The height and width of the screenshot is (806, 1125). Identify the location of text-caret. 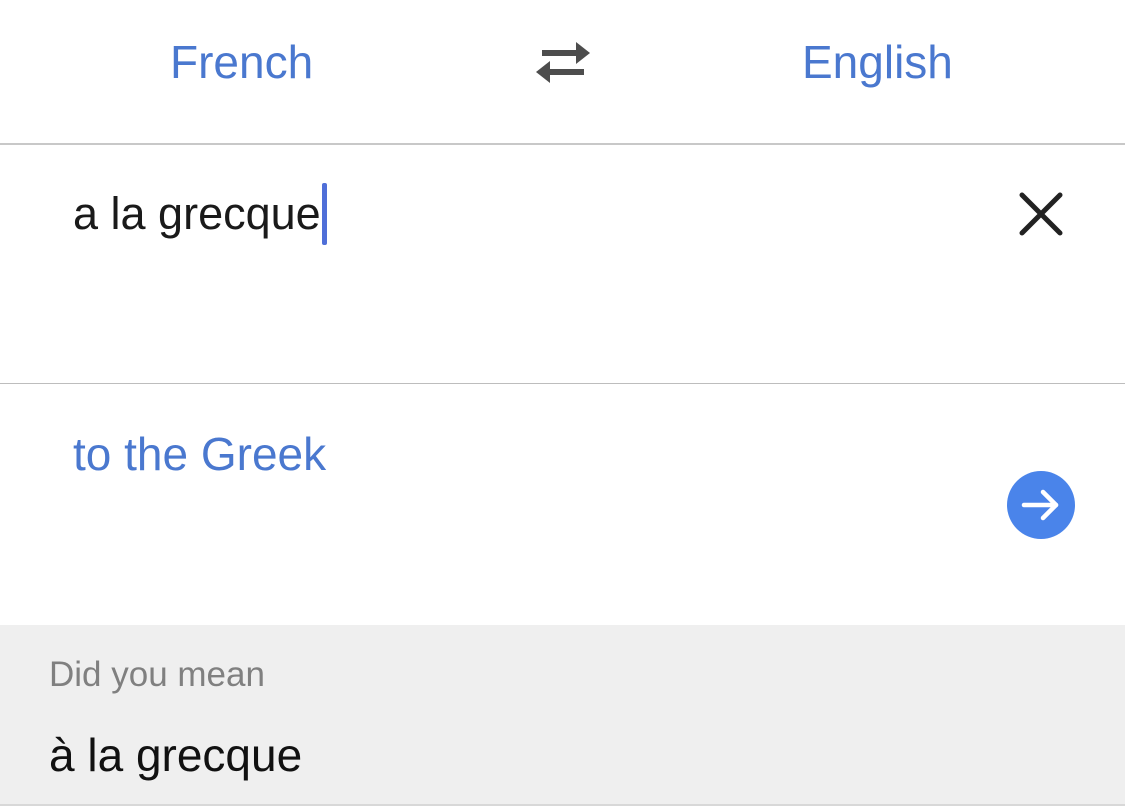
(324, 214).